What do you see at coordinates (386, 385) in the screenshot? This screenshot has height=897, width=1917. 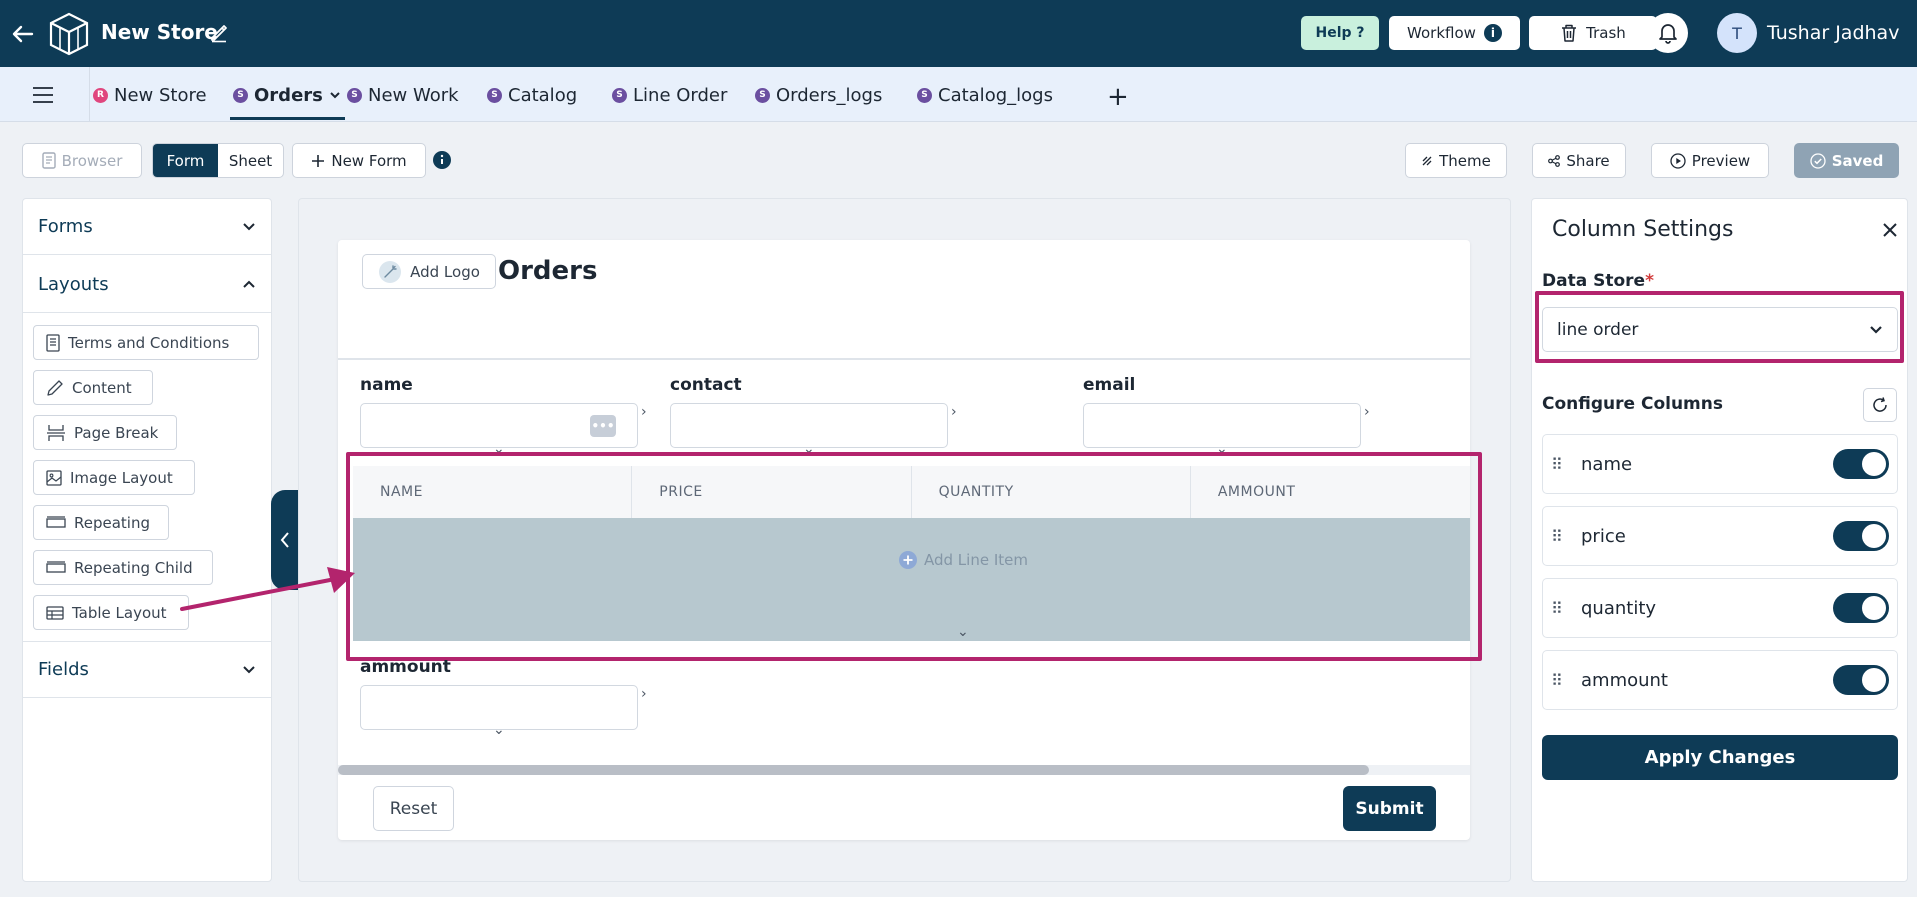 I see `field-label-name: name` at bounding box center [386, 385].